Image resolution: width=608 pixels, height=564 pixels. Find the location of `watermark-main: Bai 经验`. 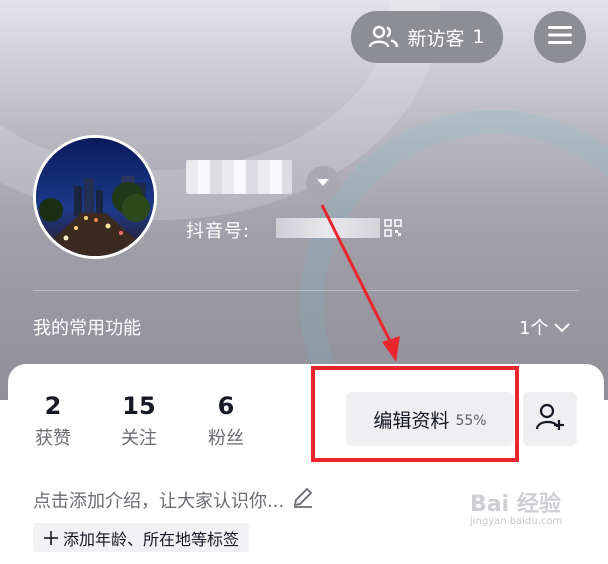

watermark-main: Bai 经验 is located at coordinates (515, 504).